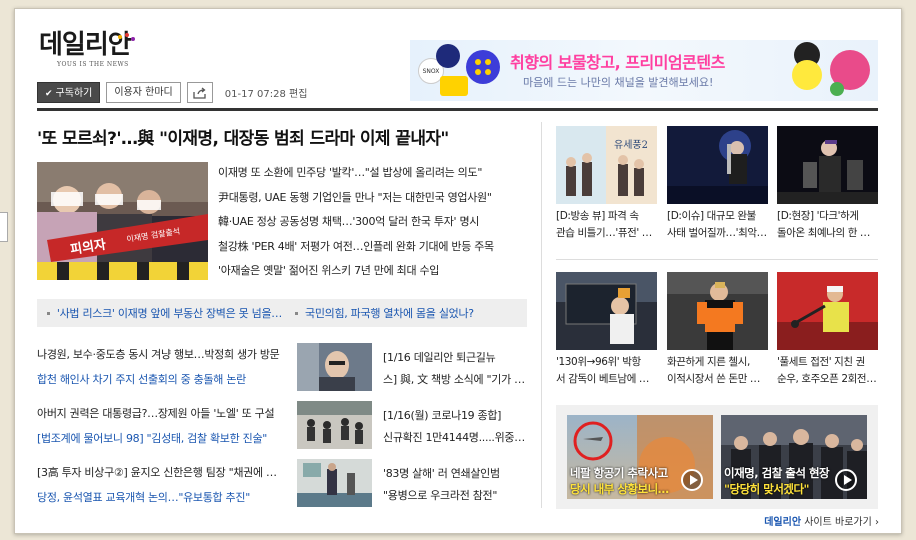 The image size is (916, 540). Describe the element at coordinates (783, 522) in the screenshot. I see `footer-brand: 데일리안` at that location.